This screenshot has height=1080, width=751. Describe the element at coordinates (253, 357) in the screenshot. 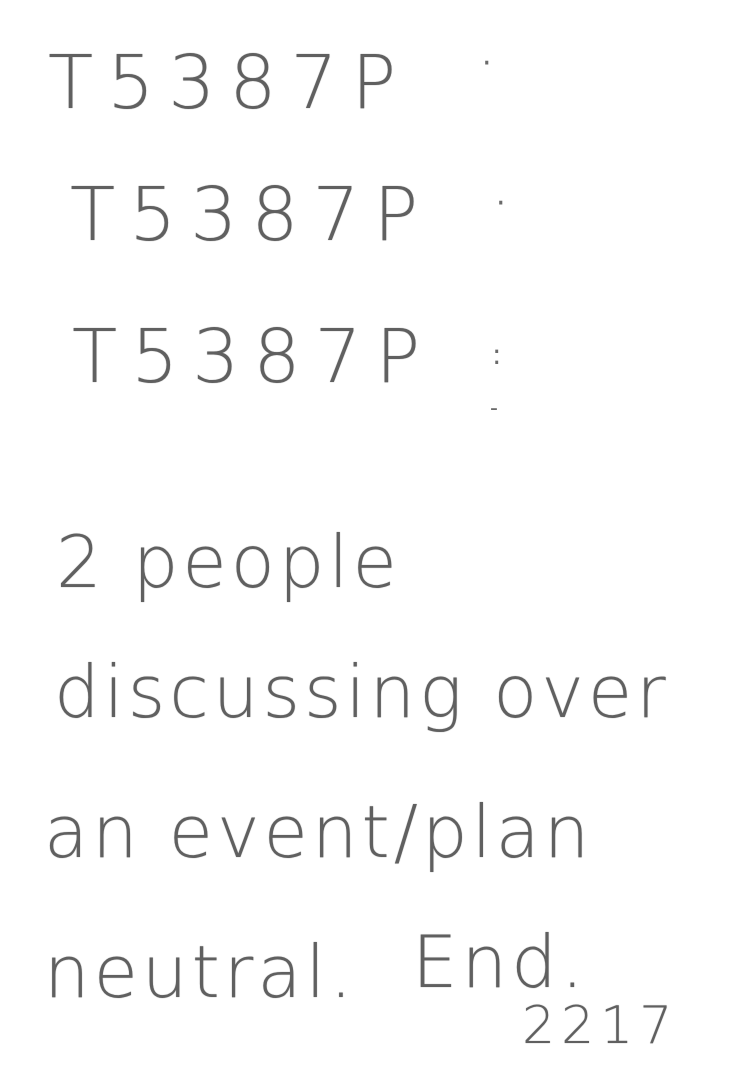

I see `code-line-3: T5387P` at that location.